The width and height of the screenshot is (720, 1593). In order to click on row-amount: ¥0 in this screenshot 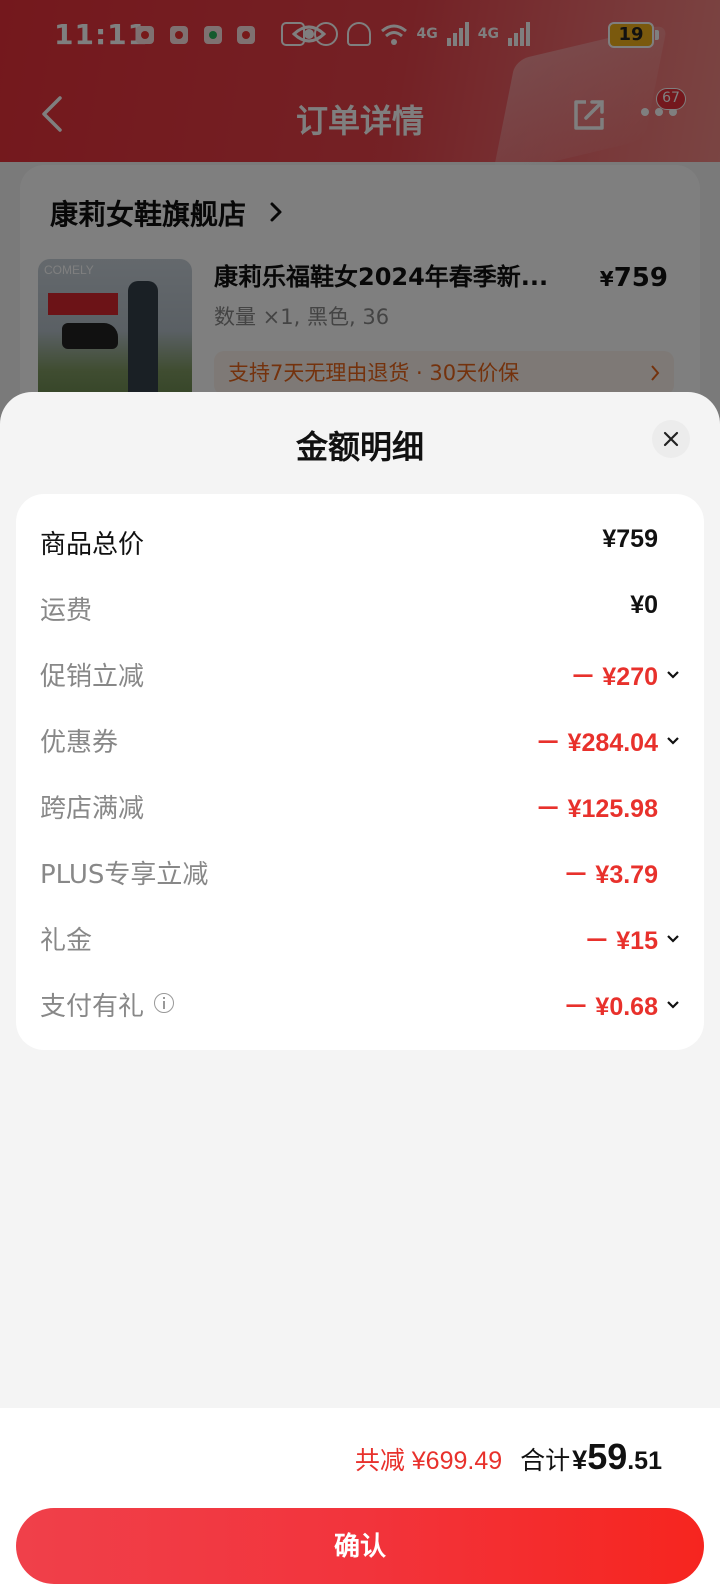, I will do `click(644, 605)`.